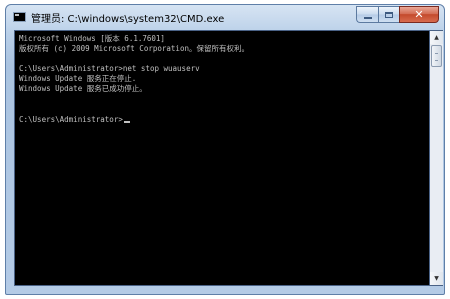 The height and width of the screenshot is (299, 450). I want to click on window-title: 管理员: C:\windows\system32\CMD.exe, so click(128, 19).